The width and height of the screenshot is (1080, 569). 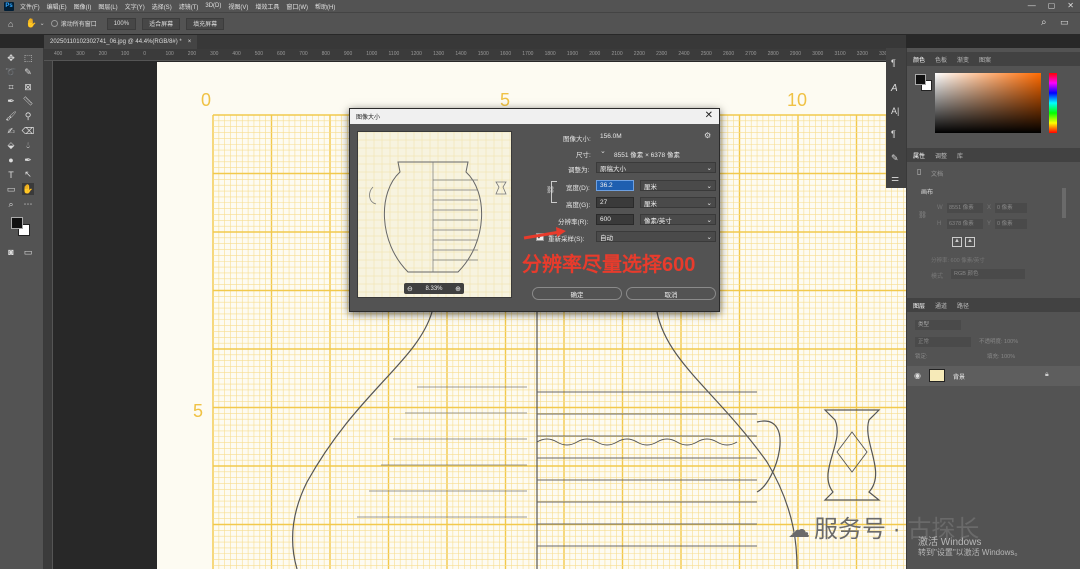 What do you see at coordinates (28, 102) in the screenshot?
I see `ruler-tool-icon: 📏︎` at bounding box center [28, 102].